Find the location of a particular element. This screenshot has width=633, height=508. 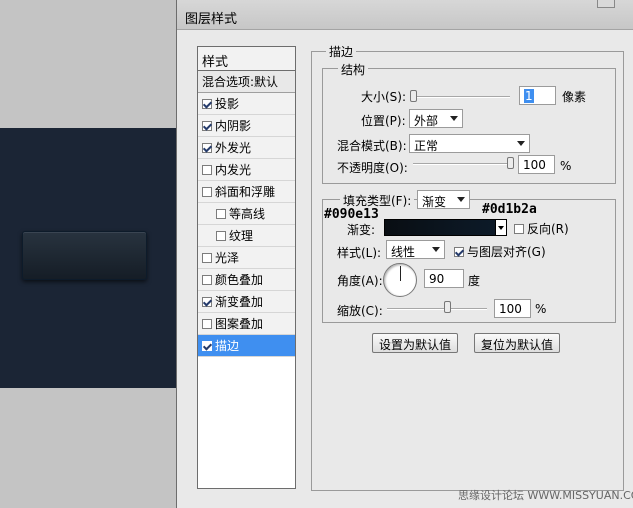

style-item: 内阴影 is located at coordinates (246, 126).